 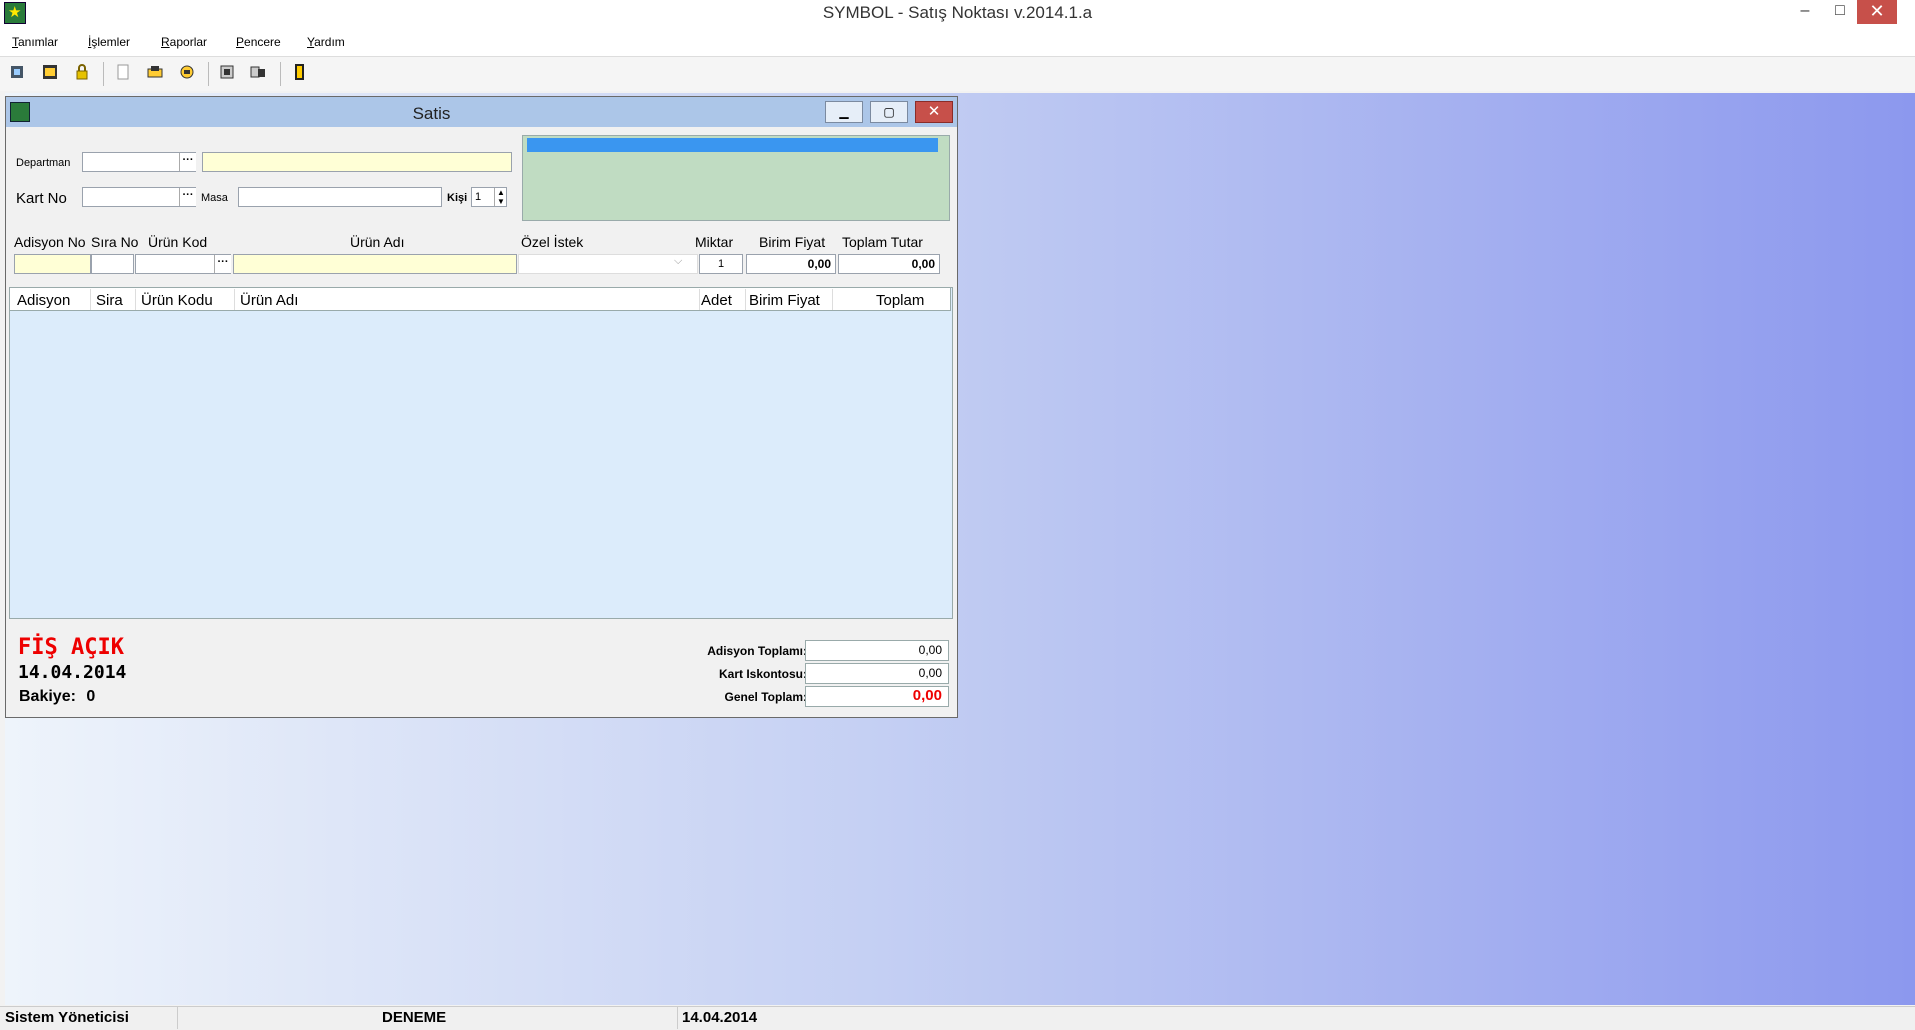 I want to click on lock-icon, so click(x=82, y=73).